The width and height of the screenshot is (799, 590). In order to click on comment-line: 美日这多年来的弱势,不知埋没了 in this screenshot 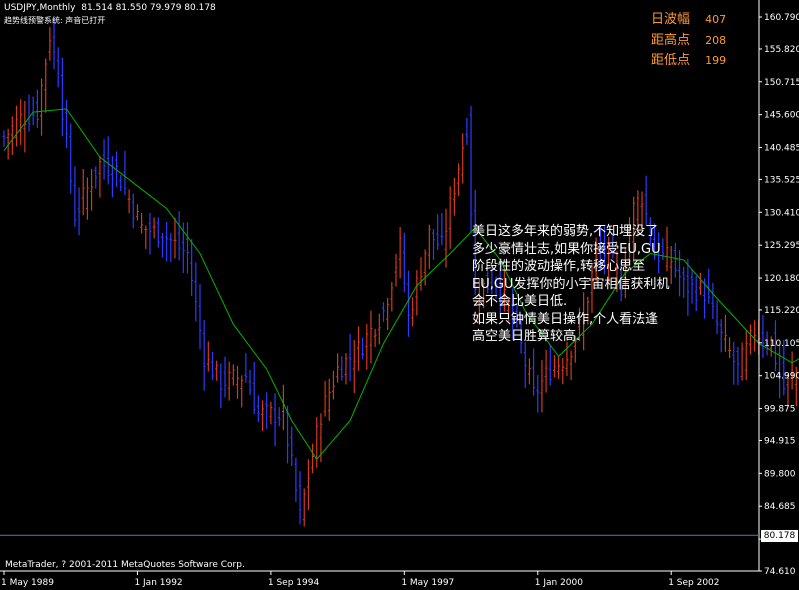, I will do `click(565, 231)`.